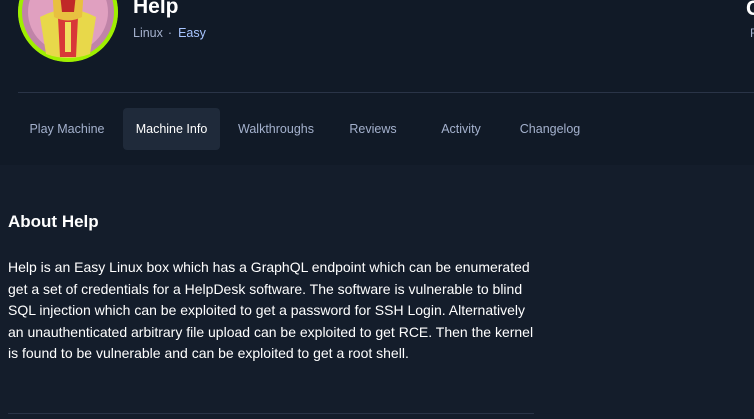 This screenshot has width=754, height=419. Describe the element at coordinates (386, 92) in the screenshot. I see `header-divider` at that location.